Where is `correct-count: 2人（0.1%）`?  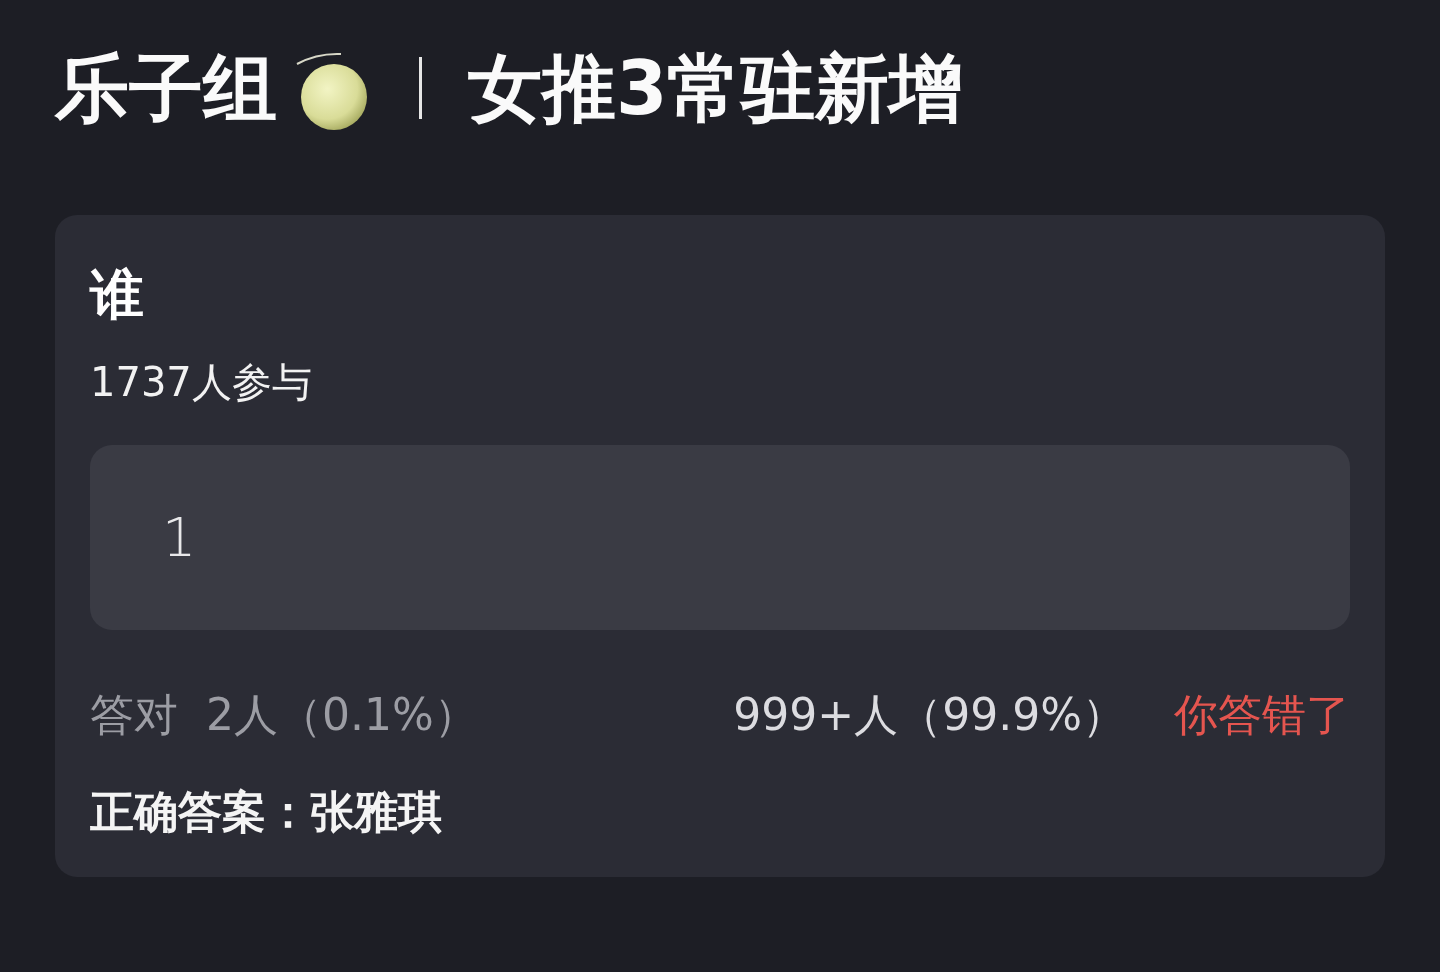 correct-count: 2人（0.1%） is located at coordinates (342, 715).